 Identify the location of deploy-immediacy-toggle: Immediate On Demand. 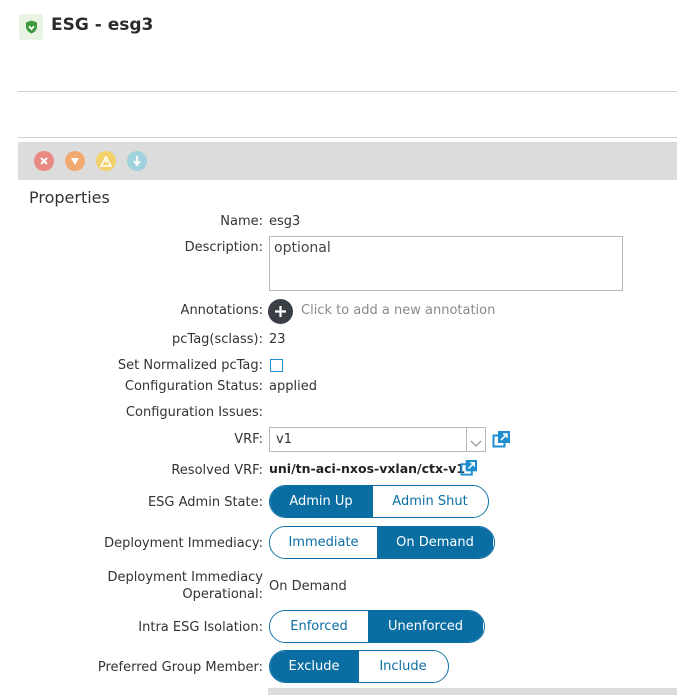
(382, 542).